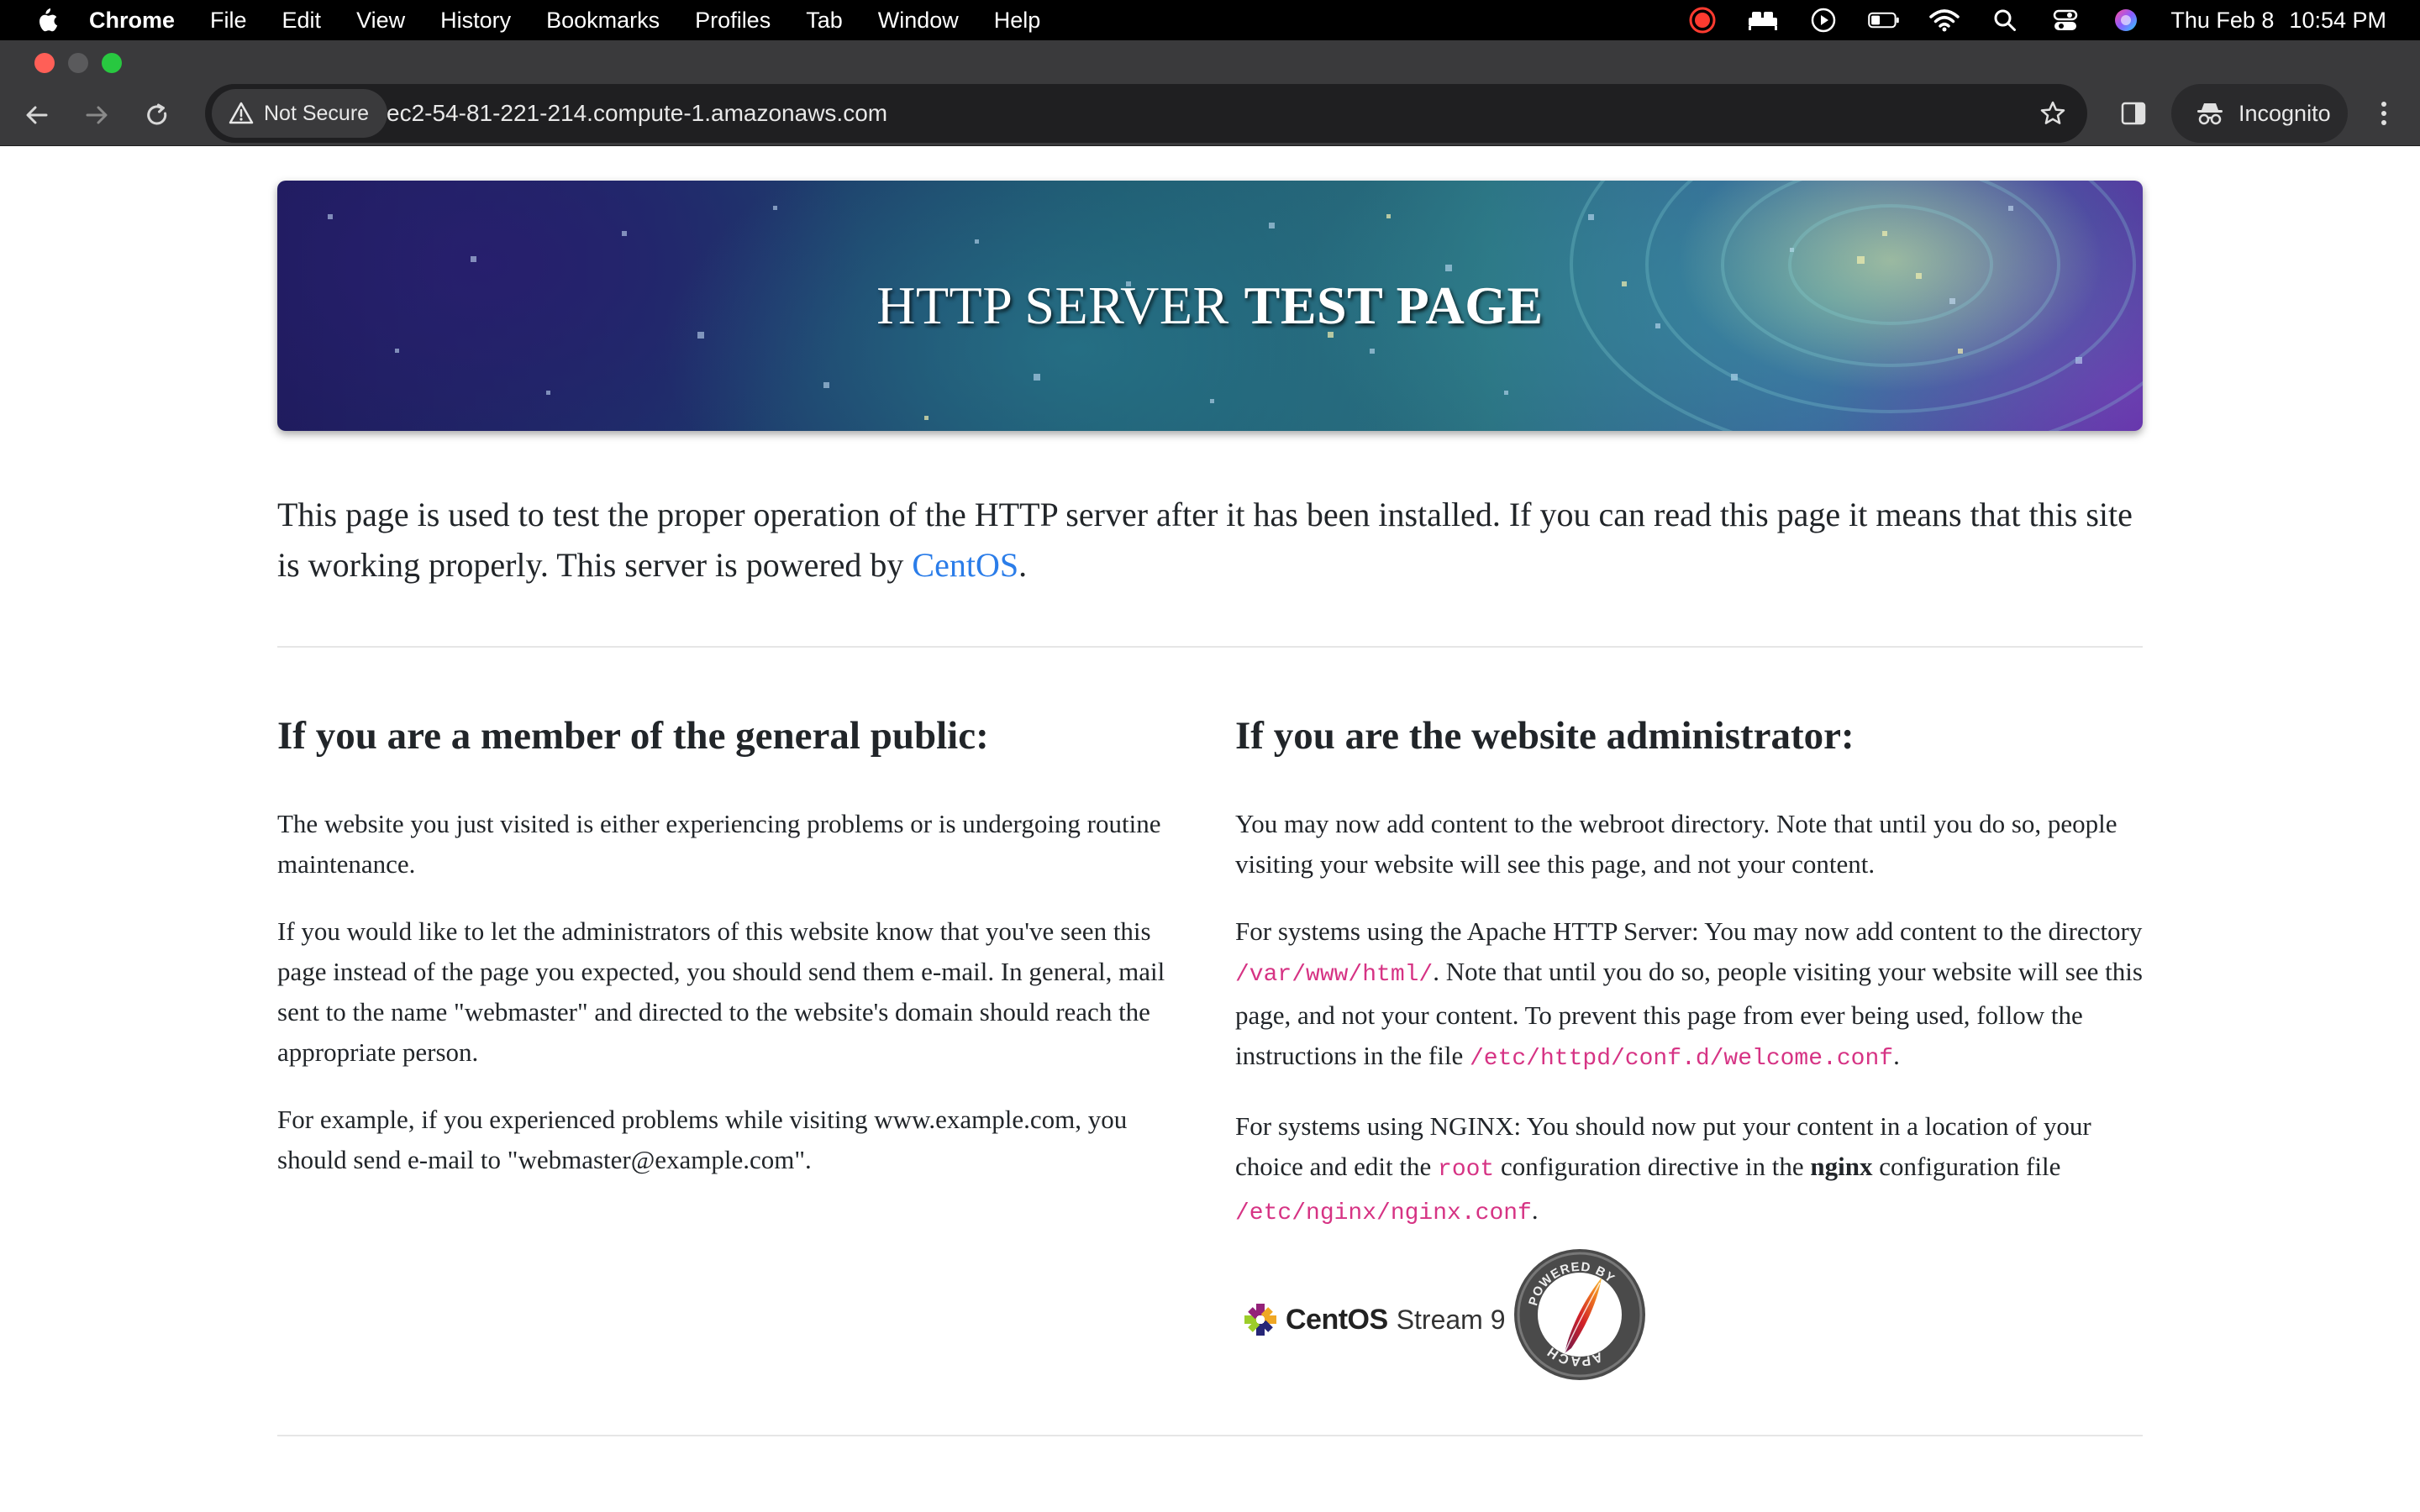 Image resolution: width=2420 pixels, height=1512 pixels. Describe the element at coordinates (46, 20) in the screenshot. I see `apple-logo-icon` at that location.